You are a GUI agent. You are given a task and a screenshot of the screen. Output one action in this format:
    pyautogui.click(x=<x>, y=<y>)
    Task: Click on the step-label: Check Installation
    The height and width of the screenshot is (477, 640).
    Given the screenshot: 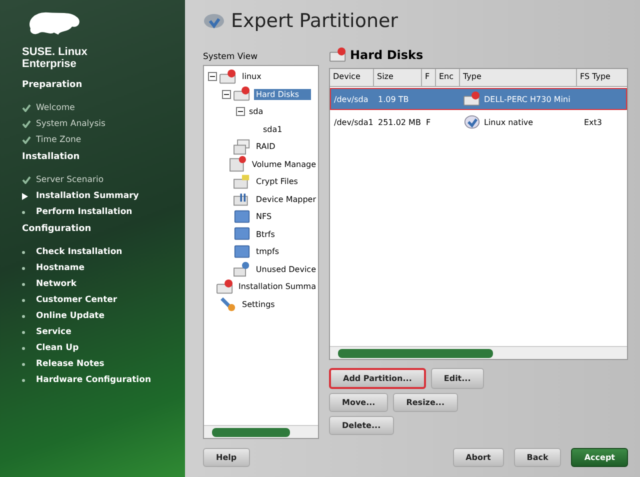 What is the action you would take?
    pyautogui.click(x=79, y=252)
    